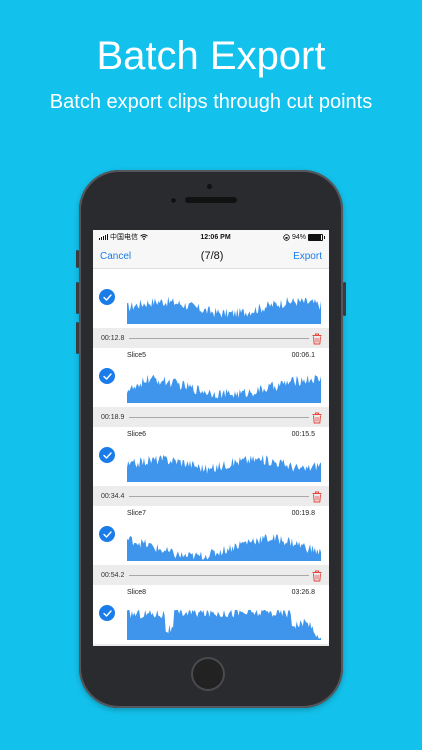 This screenshot has width=422, height=750. Describe the element at coordinates (316, 237) in the screenshot. I see `battery-icon` at that location.